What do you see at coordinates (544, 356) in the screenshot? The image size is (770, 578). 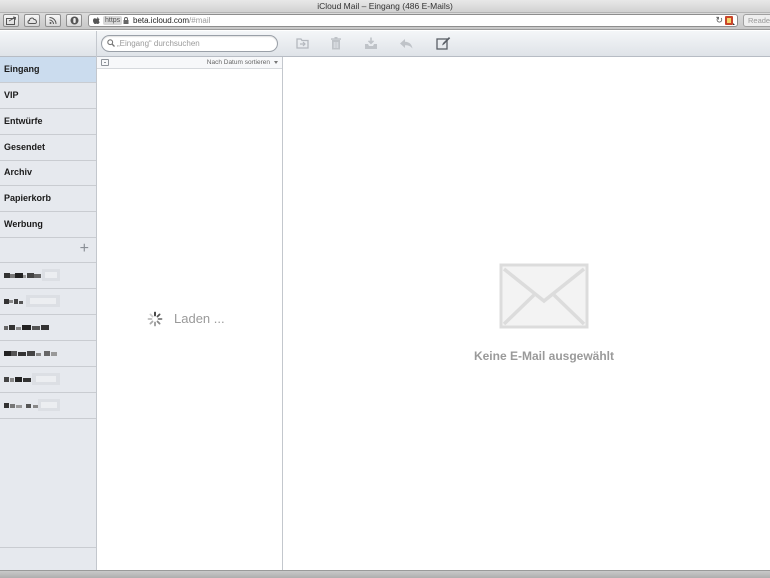 I see `no-email-selected-text: Keine E-Mail ausgewählt` at bounding box center [544, 356].